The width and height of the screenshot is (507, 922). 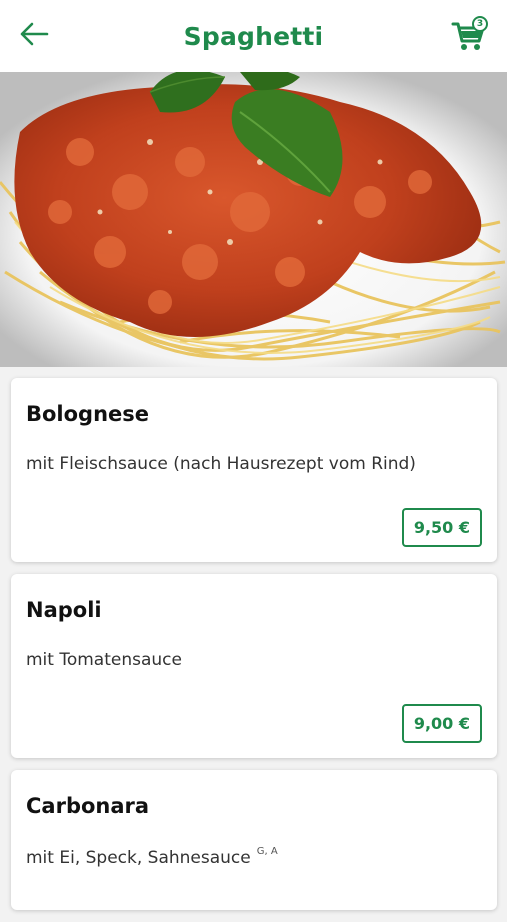 I want to click on price-button: 9,00 €, so click(x=441, y=723).